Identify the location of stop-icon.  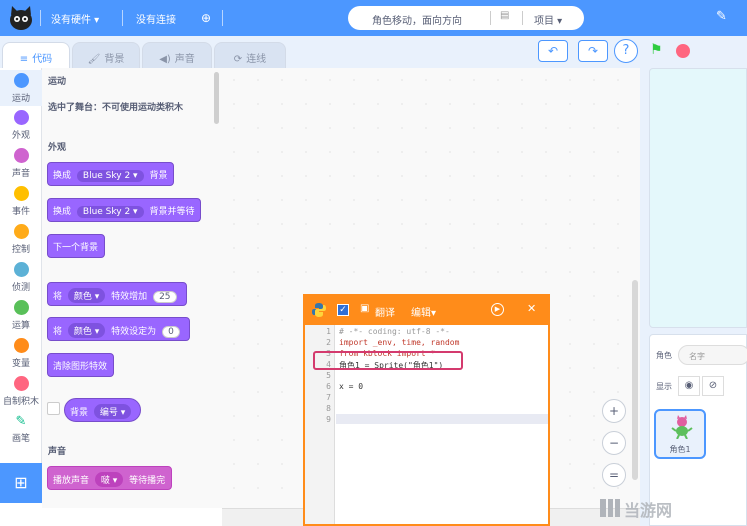
(683, 51).